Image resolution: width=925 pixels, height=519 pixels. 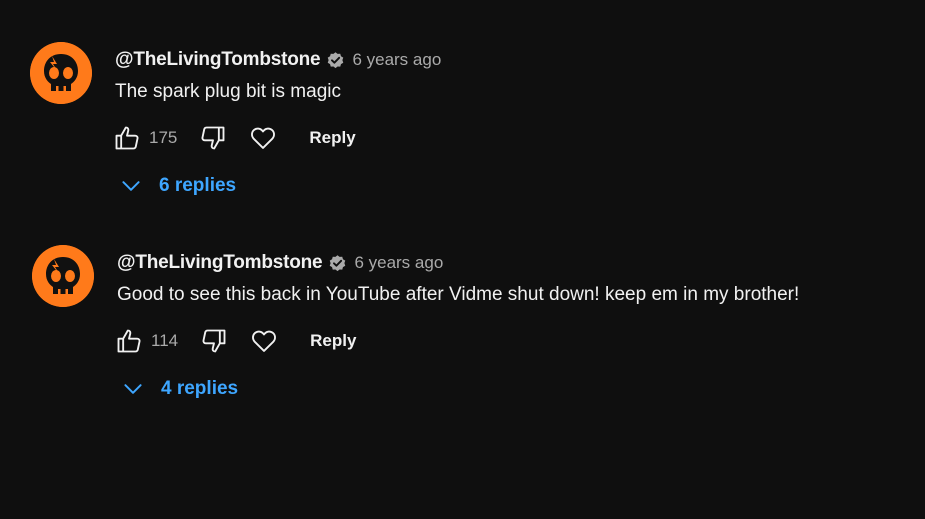 I want to click on view-replies-button: 4 replies, so click(x=179, y=389).